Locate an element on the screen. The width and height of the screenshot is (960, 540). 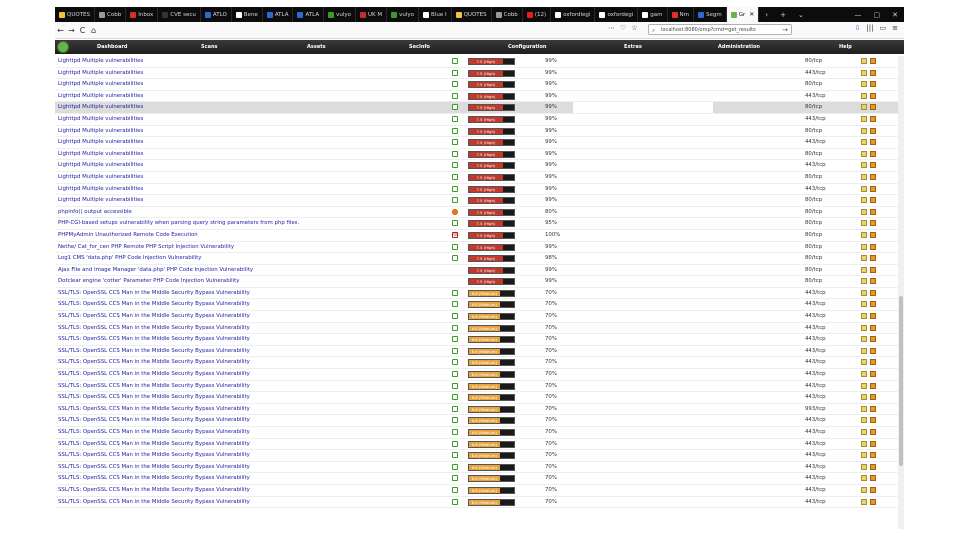
library-icon: ||| is located at coordinates (869, 28).